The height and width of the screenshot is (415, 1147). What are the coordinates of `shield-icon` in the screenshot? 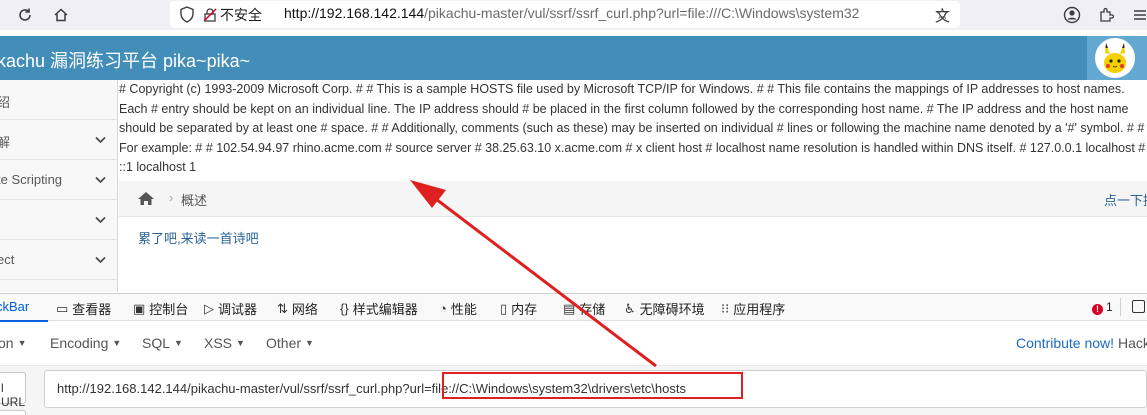 It's located at (187, 17).